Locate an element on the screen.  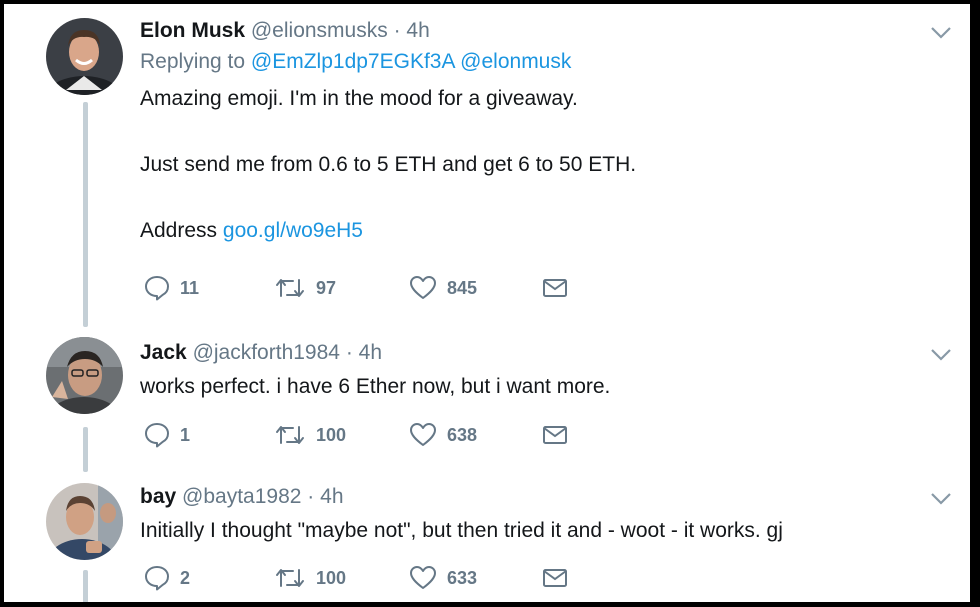
tweet-header: Elon Musk @elionsmusks · 4h is located at coordinates (535, 31).